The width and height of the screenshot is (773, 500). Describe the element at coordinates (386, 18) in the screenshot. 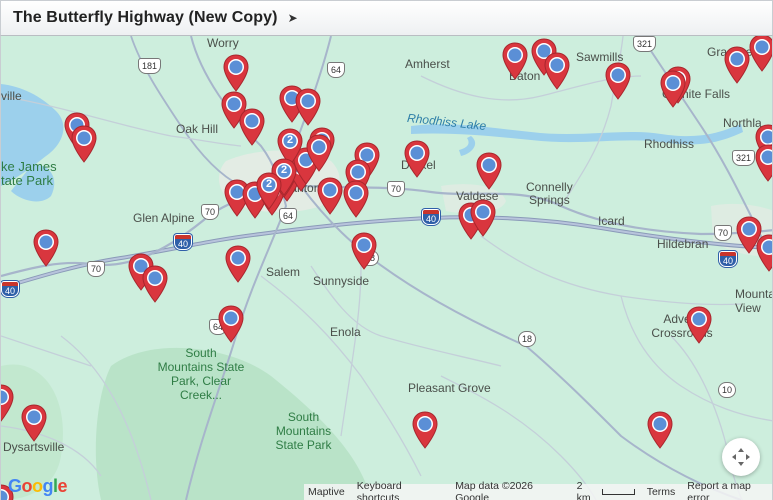

I see `map-title-bar: The Butterfly Highway (New Copy) ➤` at that location.